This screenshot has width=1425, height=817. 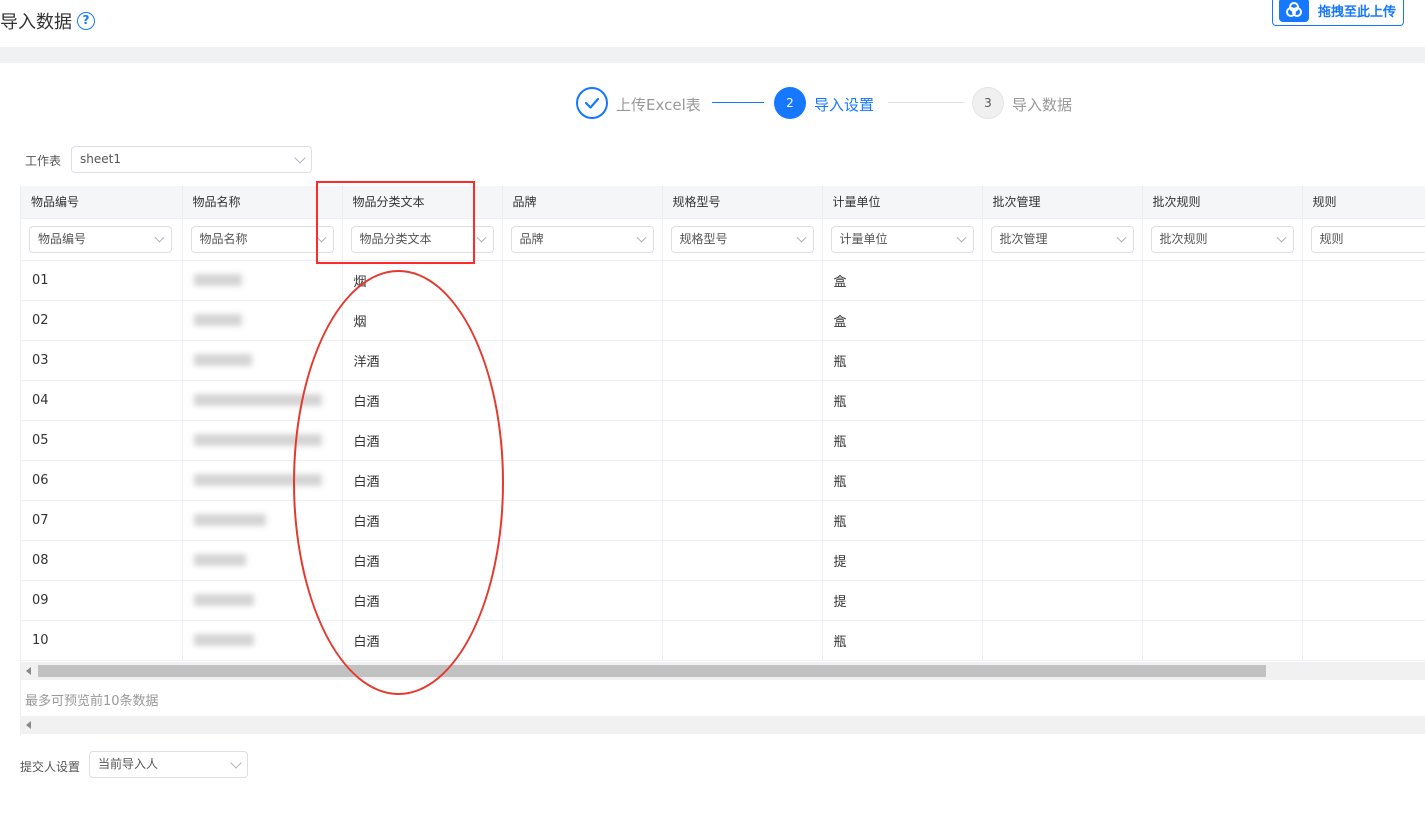 What do you see at coordinates (1062, 202) in the screenshot?
I see `column-header: 批次管理` at bounding box center [1062, 202].